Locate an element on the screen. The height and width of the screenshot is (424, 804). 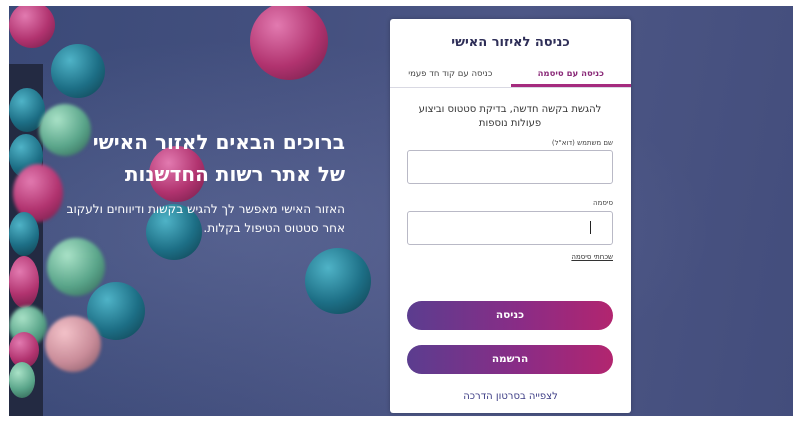
hero-title-line1: ברוכים הבאים לאזור האישי is located at coordinates (218, 142).